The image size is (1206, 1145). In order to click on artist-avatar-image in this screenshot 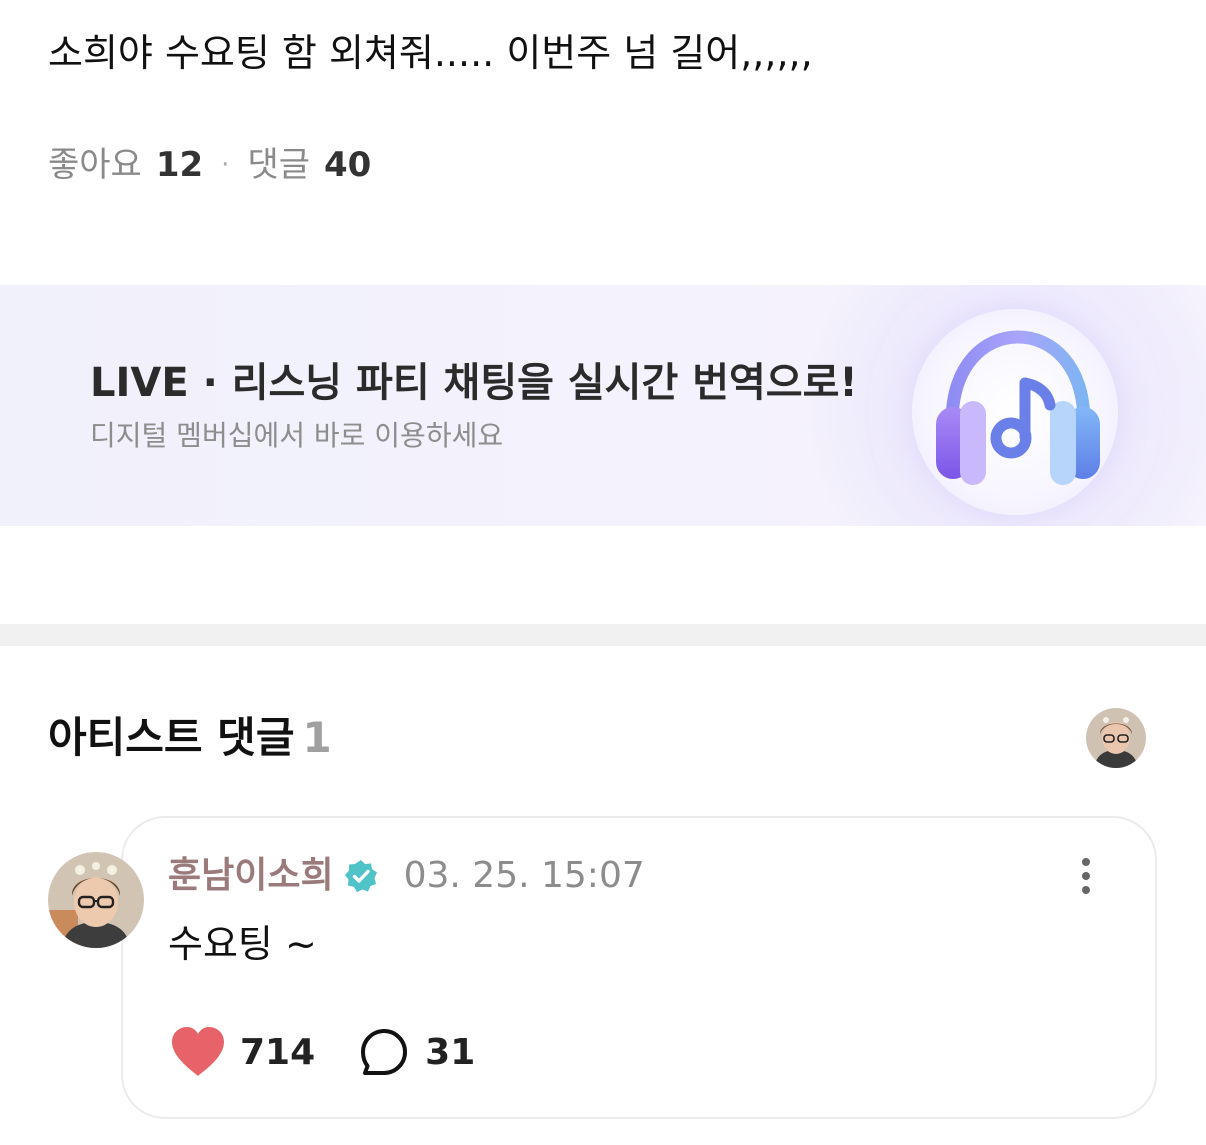, I will do `click(1116, 738)`.